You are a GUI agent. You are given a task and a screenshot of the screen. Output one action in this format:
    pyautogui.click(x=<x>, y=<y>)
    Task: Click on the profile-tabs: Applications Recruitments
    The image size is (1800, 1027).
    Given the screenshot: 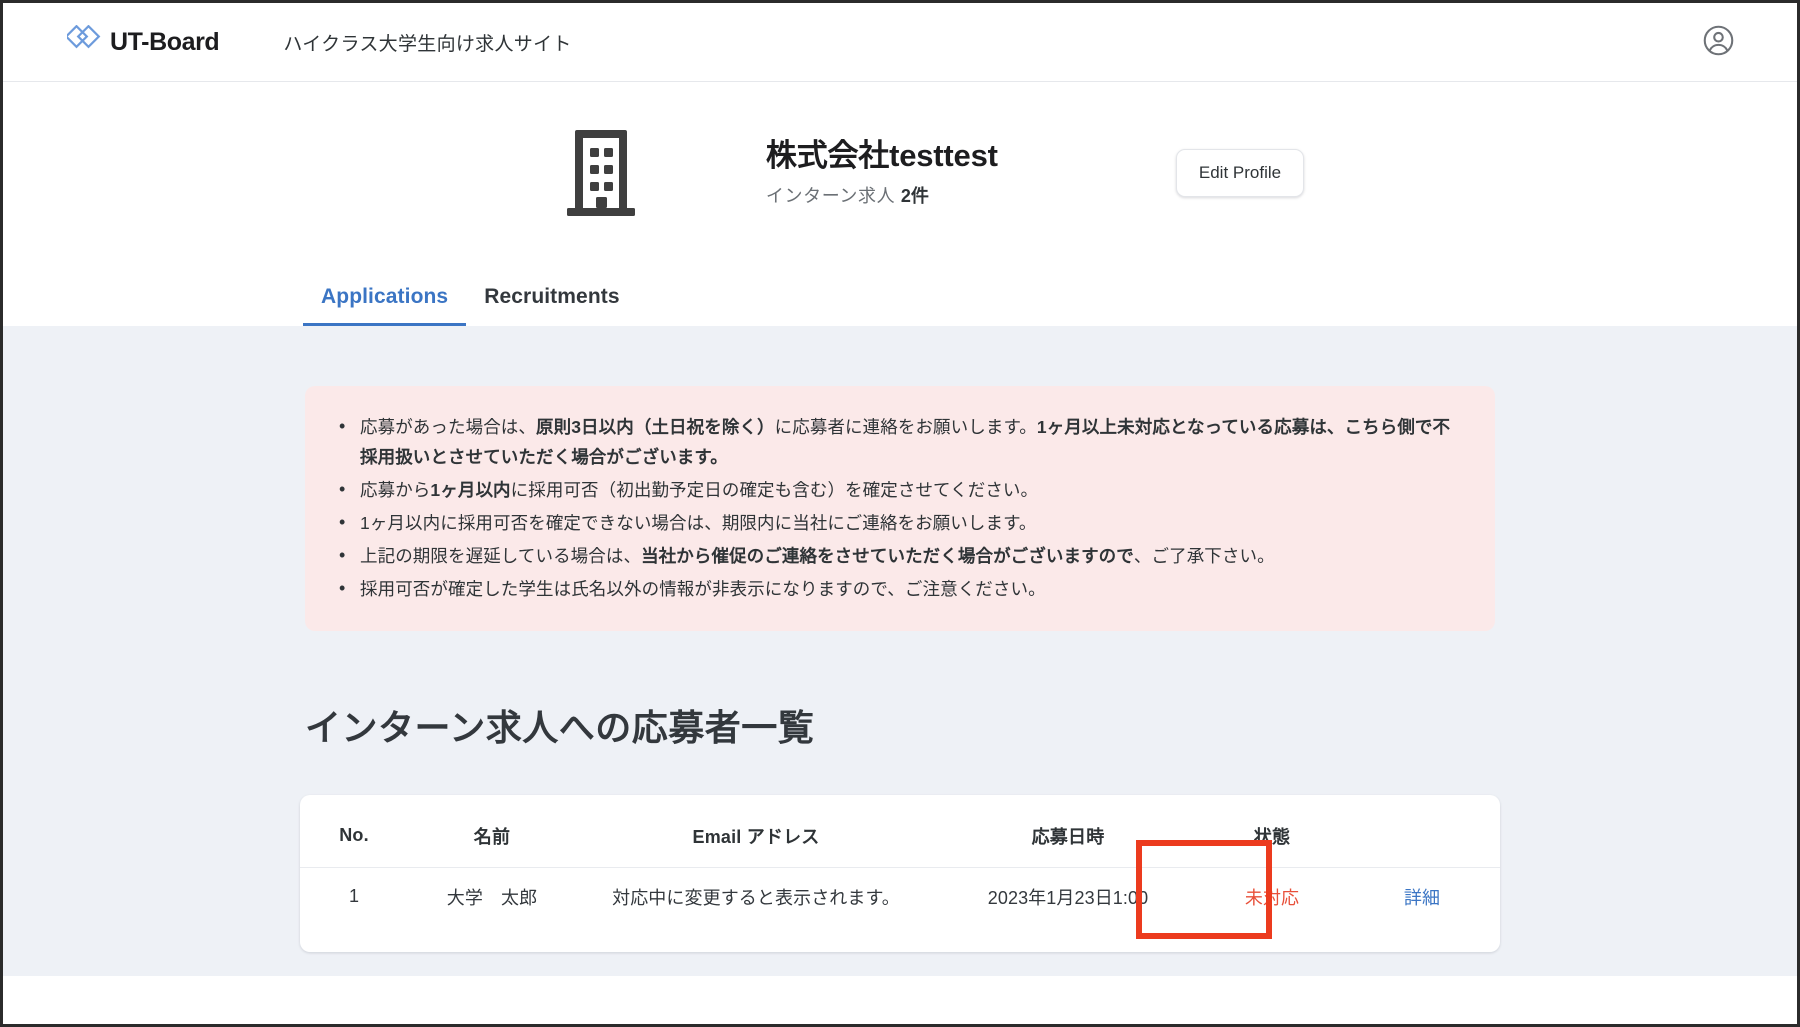 What is the action you would take?
    pyautogui.click(x=900, y=302)
    